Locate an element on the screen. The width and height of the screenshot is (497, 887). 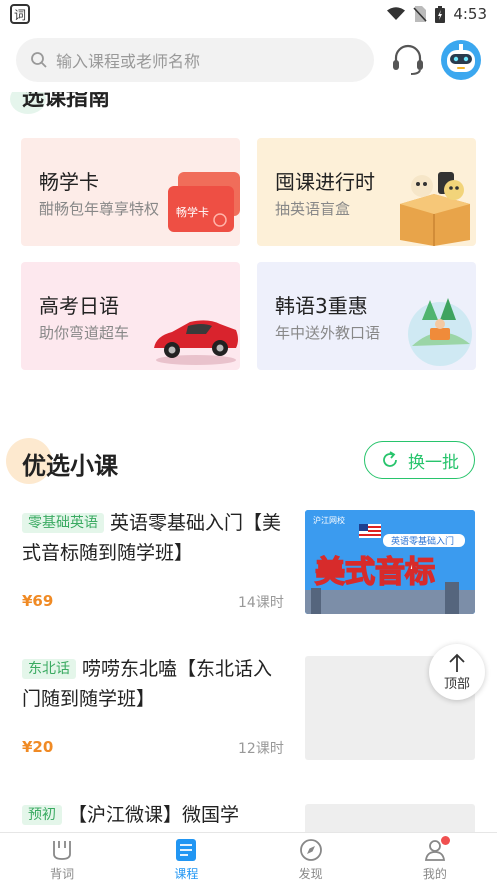
guide-card-korean-offer: 韩语3重惠 年中送外教口语 is located at coordinates (366, 316).